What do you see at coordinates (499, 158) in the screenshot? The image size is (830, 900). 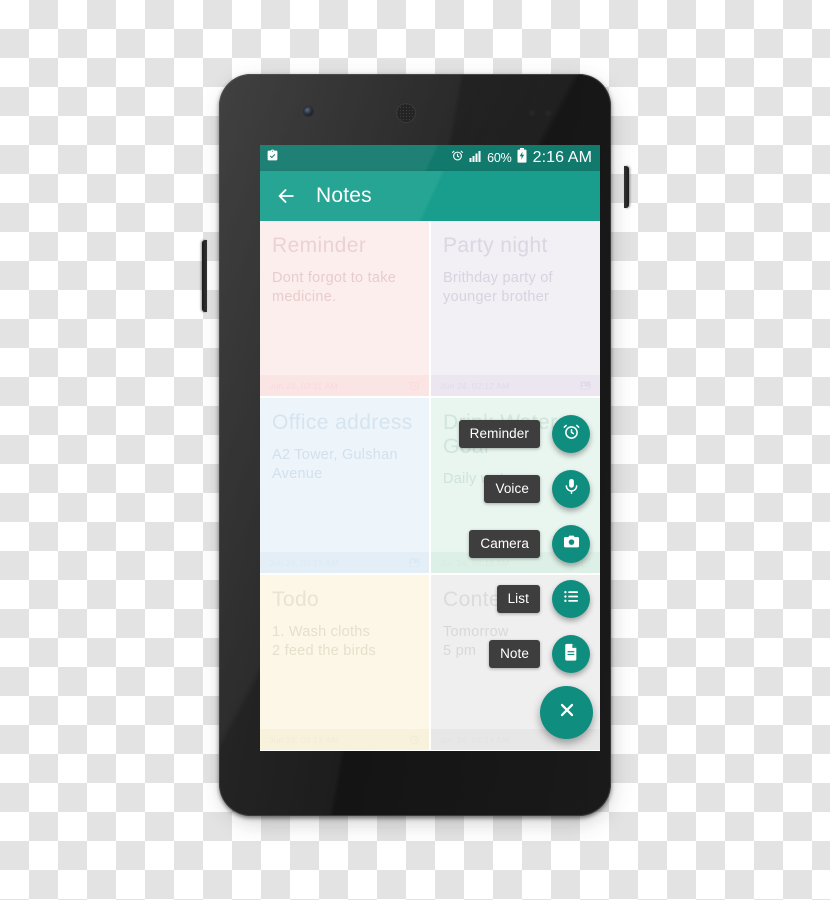 I see `battery-percent-label: 60%` at bounding box center [499, 158].